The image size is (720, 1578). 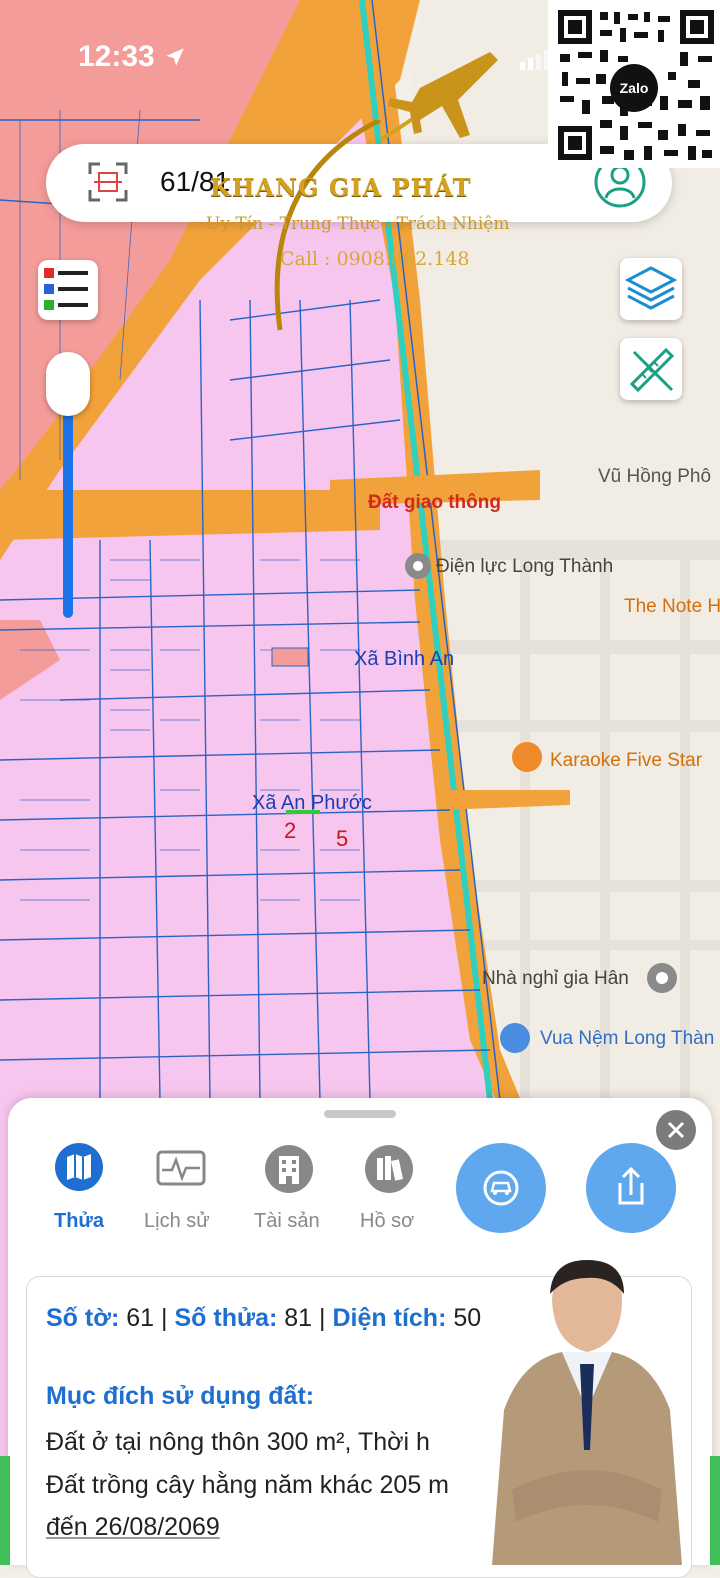 What do you see at coordinates (634, 88) in the screenshot?
I see `zalo-badge: Zalo` at bounding box center [634, 88].